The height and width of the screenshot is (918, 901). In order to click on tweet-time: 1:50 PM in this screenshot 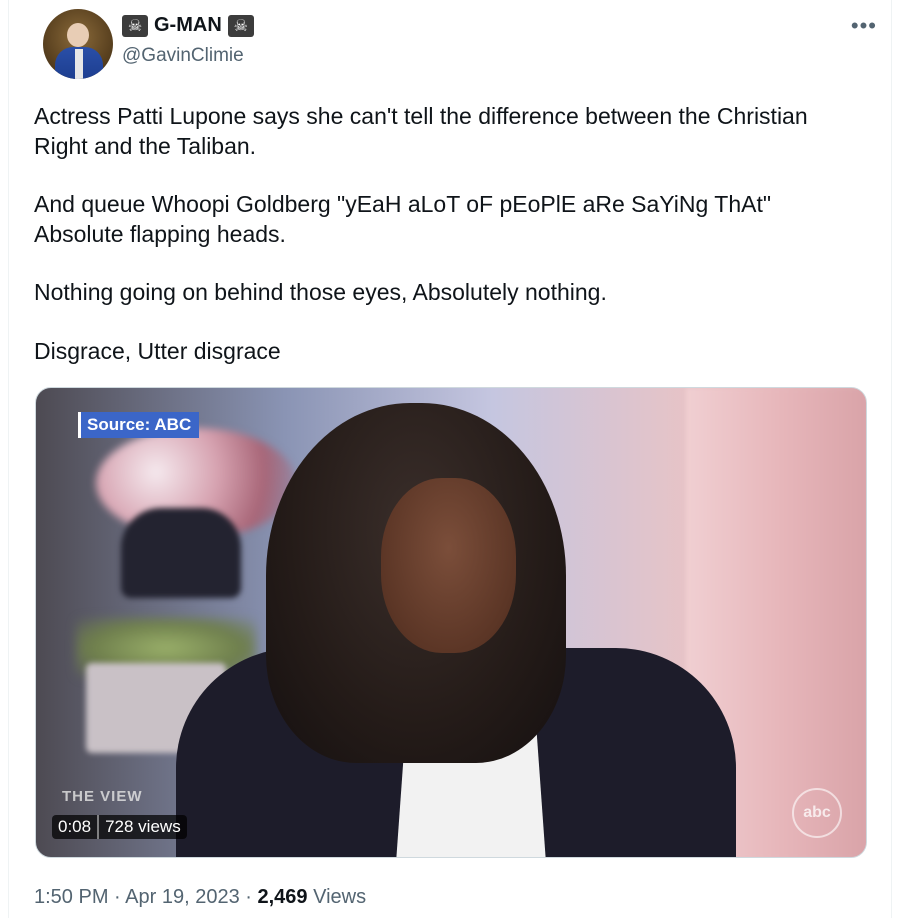, I will do `click(71, 897)`.